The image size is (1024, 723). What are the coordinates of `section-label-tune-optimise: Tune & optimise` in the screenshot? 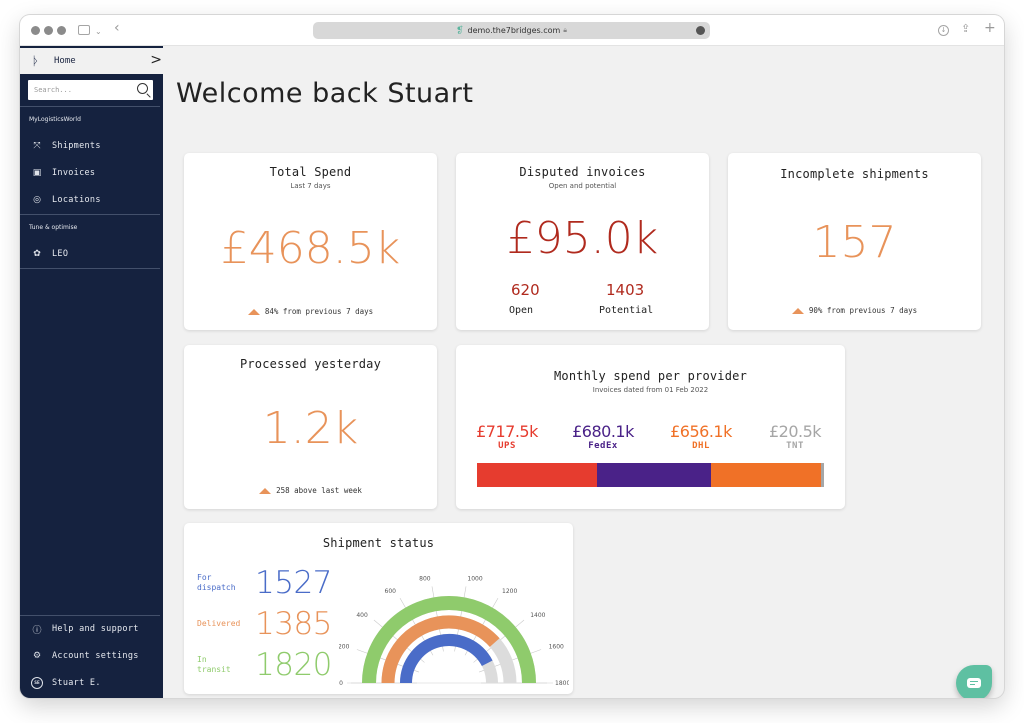 It's located at (53, 227).